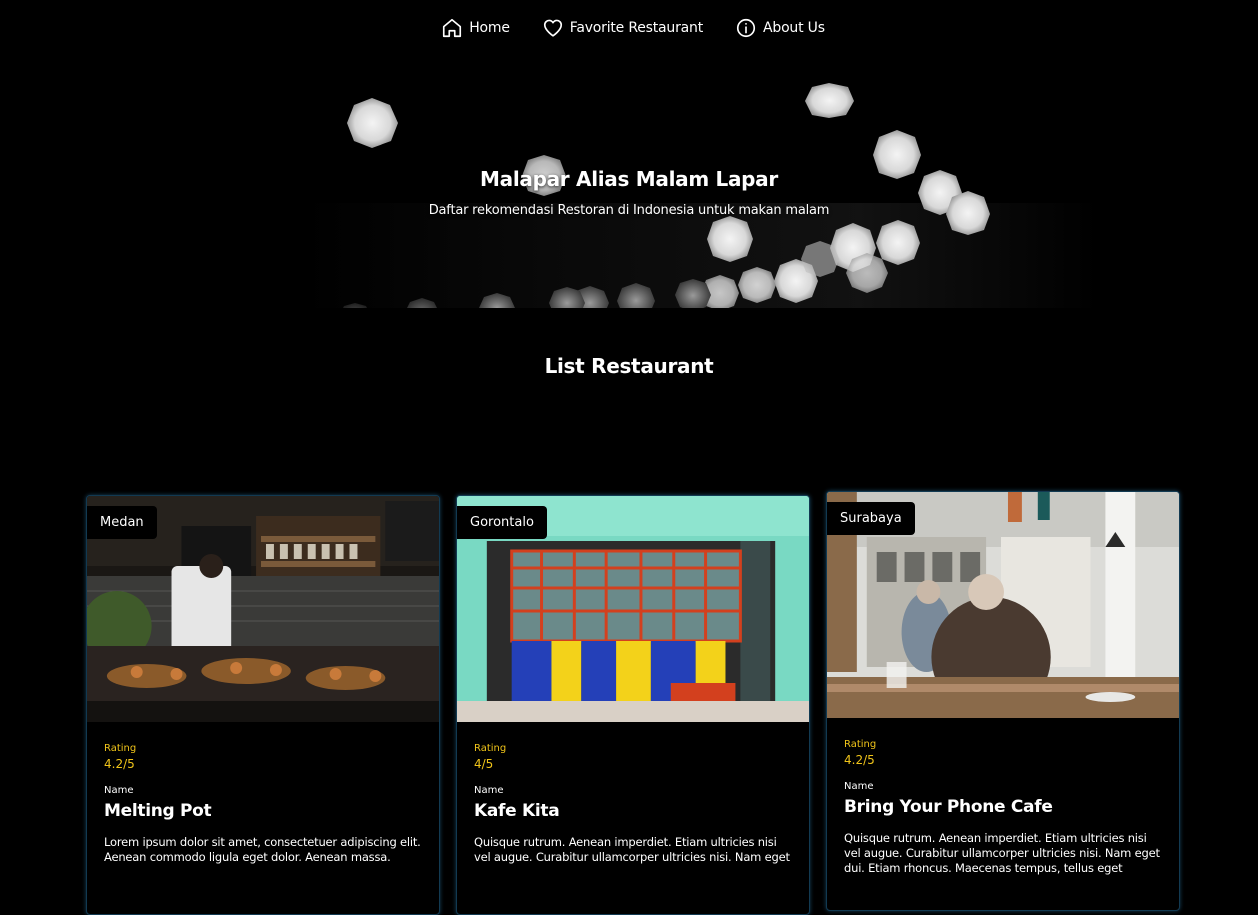 This screenshot has width=1258, height=915. I want to click on nav-favorite: Favorite Restaurant, so click(622, 28).